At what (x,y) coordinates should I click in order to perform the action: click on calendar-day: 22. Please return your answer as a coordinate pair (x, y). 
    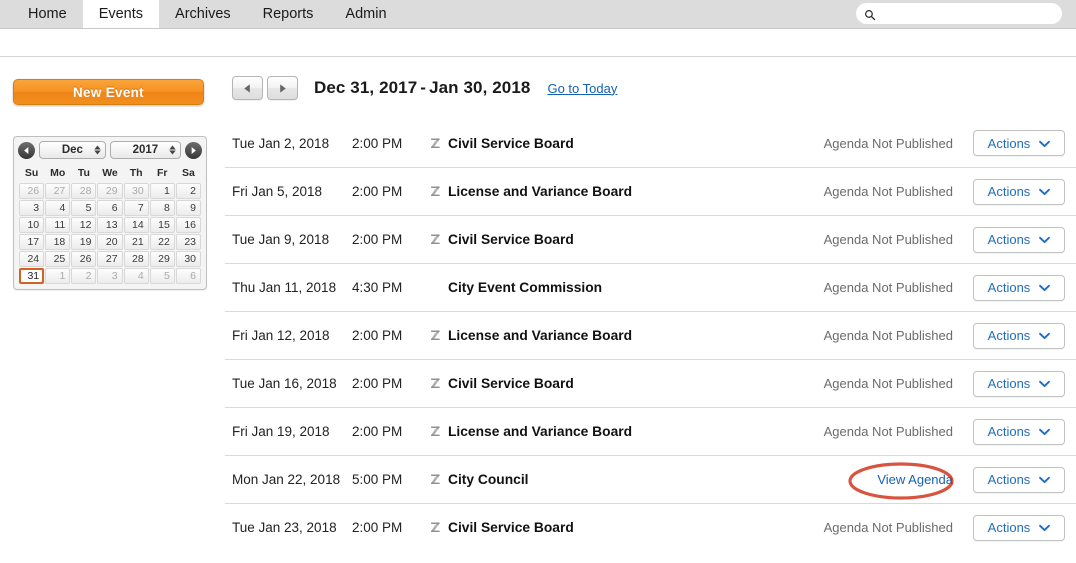
    Looking at the image, I should click on (162, 242).